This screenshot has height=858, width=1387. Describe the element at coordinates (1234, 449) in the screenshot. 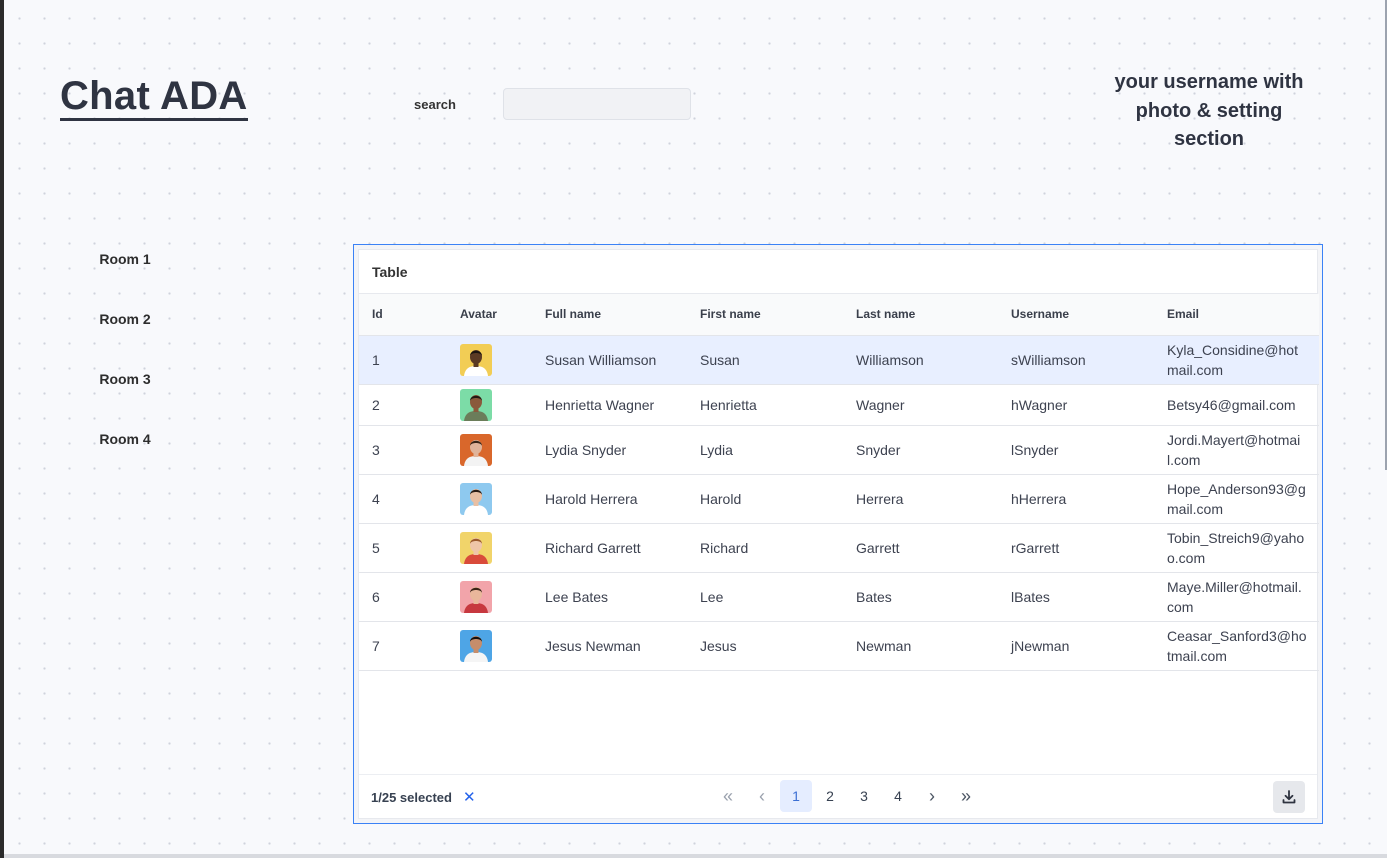

I see `cell-email: Jordi.Mayert@hotmail.com` at that location.